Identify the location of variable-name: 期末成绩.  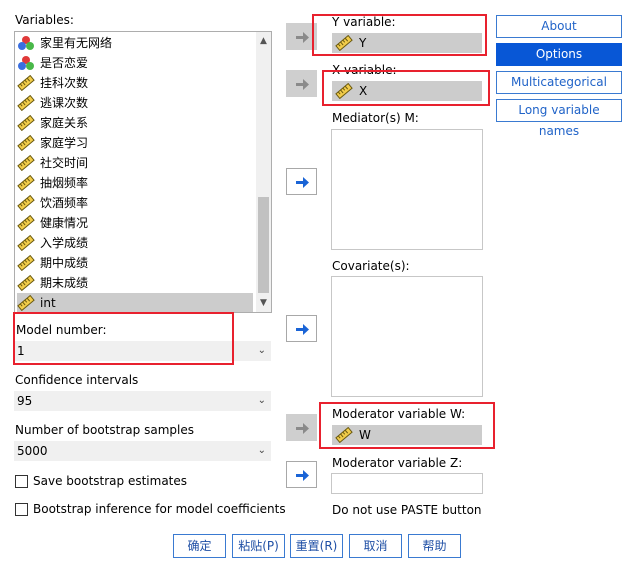
(64, 283).